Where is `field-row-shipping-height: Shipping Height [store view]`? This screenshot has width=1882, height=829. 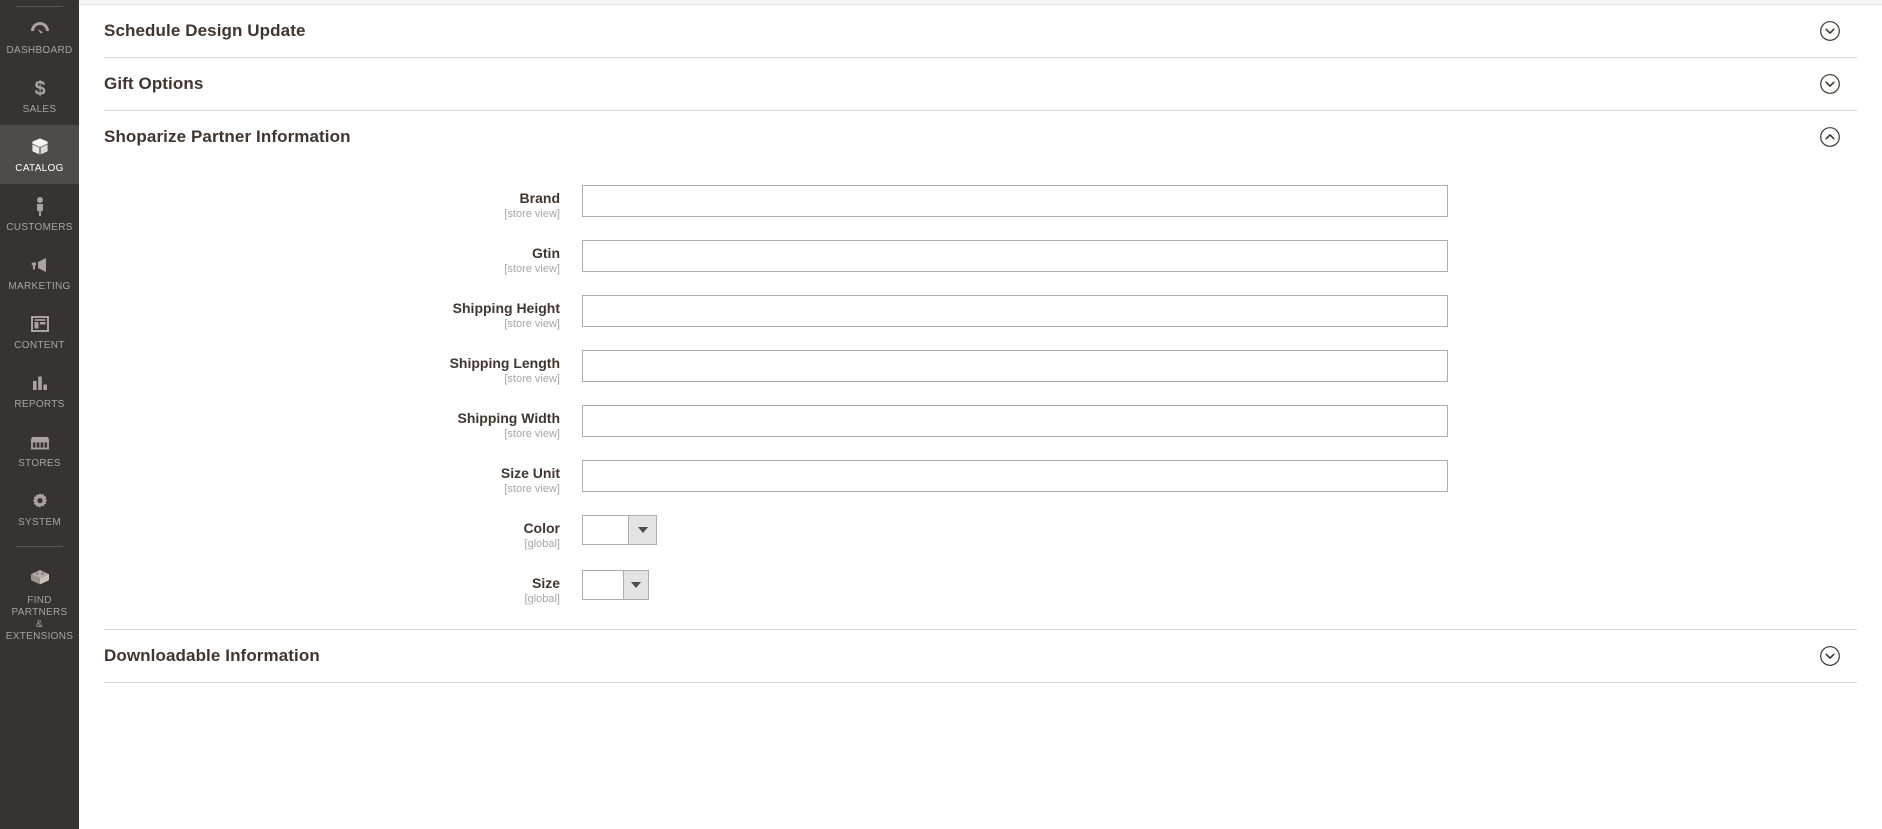
field-row-shipping-height: Shipping Height [store view] is located at coordinates (980, 313).